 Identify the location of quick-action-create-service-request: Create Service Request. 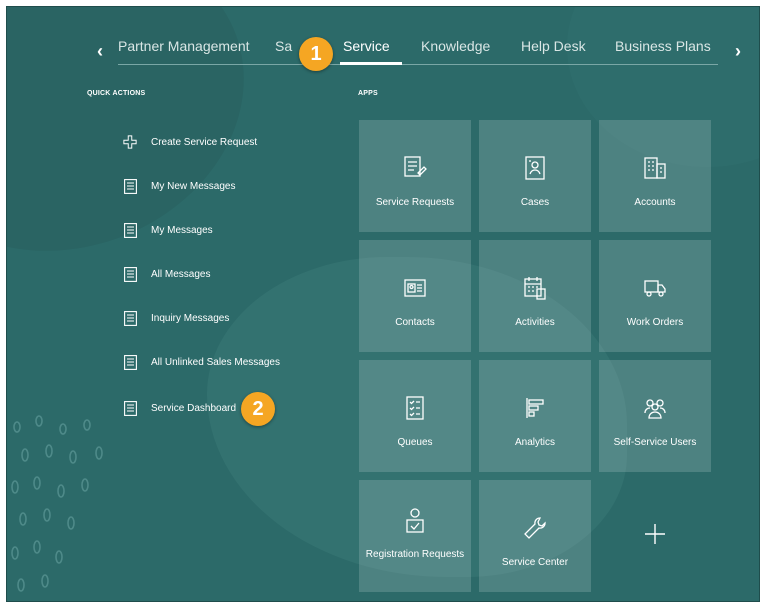
(190, 142).